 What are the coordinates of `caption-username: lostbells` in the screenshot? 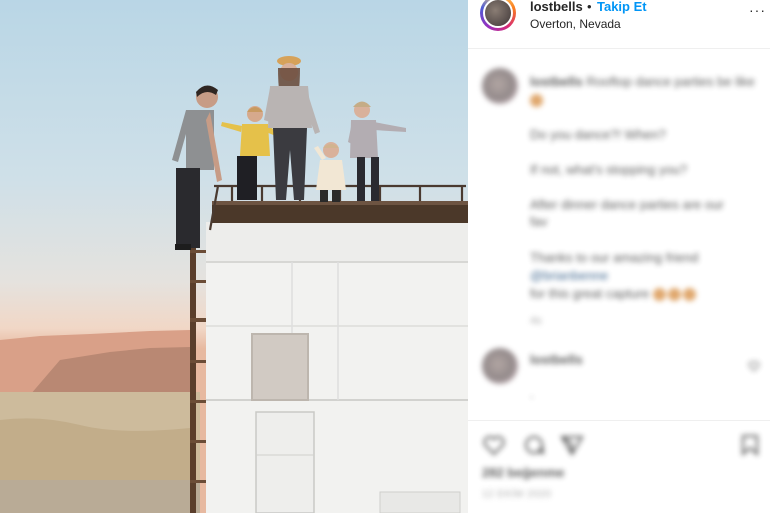 It's located at (556, 81).